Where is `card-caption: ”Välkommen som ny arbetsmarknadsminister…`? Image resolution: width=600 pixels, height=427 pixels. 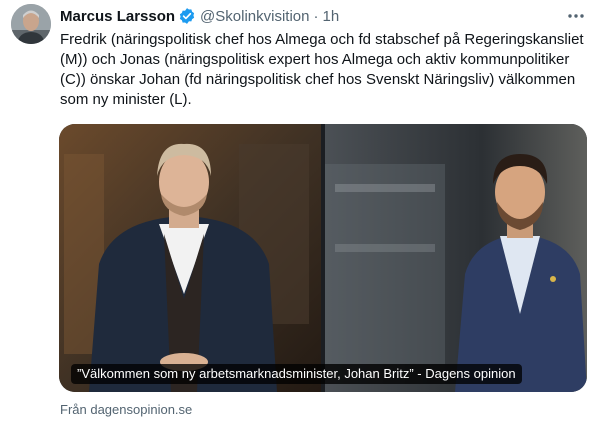 card-caption: ”Välkommen som ny arbetsmarknadsminister… is located at coordinates (296, 374).